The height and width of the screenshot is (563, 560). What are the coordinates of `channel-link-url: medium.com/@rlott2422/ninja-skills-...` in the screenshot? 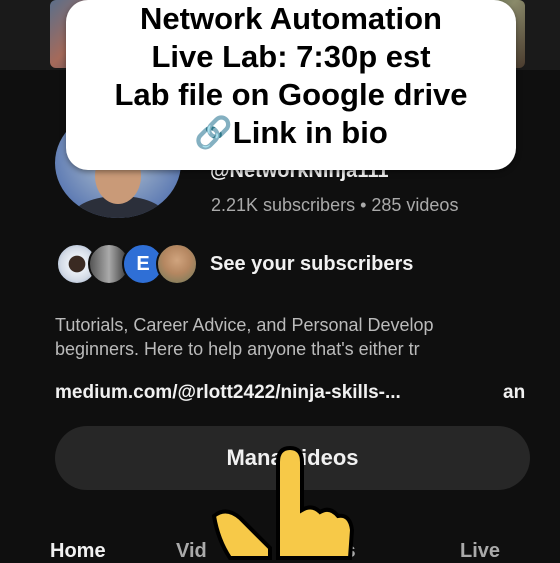 It's located at (228, 392).